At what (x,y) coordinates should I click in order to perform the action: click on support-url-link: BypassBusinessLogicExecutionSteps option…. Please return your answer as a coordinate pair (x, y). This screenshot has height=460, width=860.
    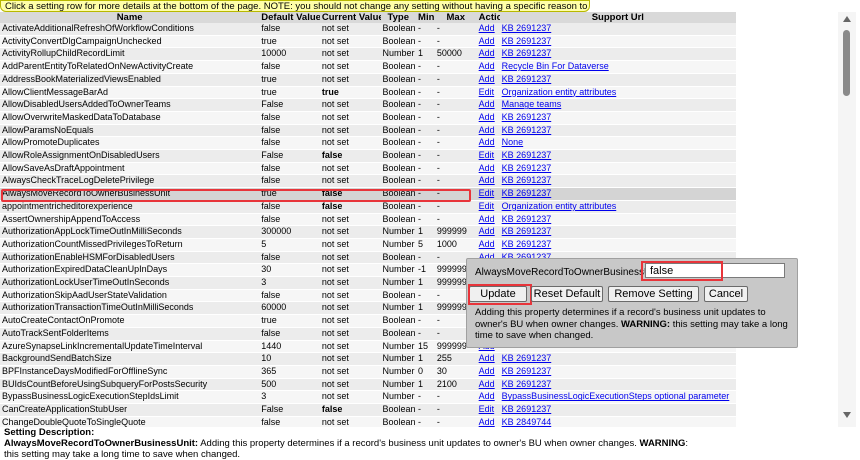
    Looking at the image, I should click on (616, 396).